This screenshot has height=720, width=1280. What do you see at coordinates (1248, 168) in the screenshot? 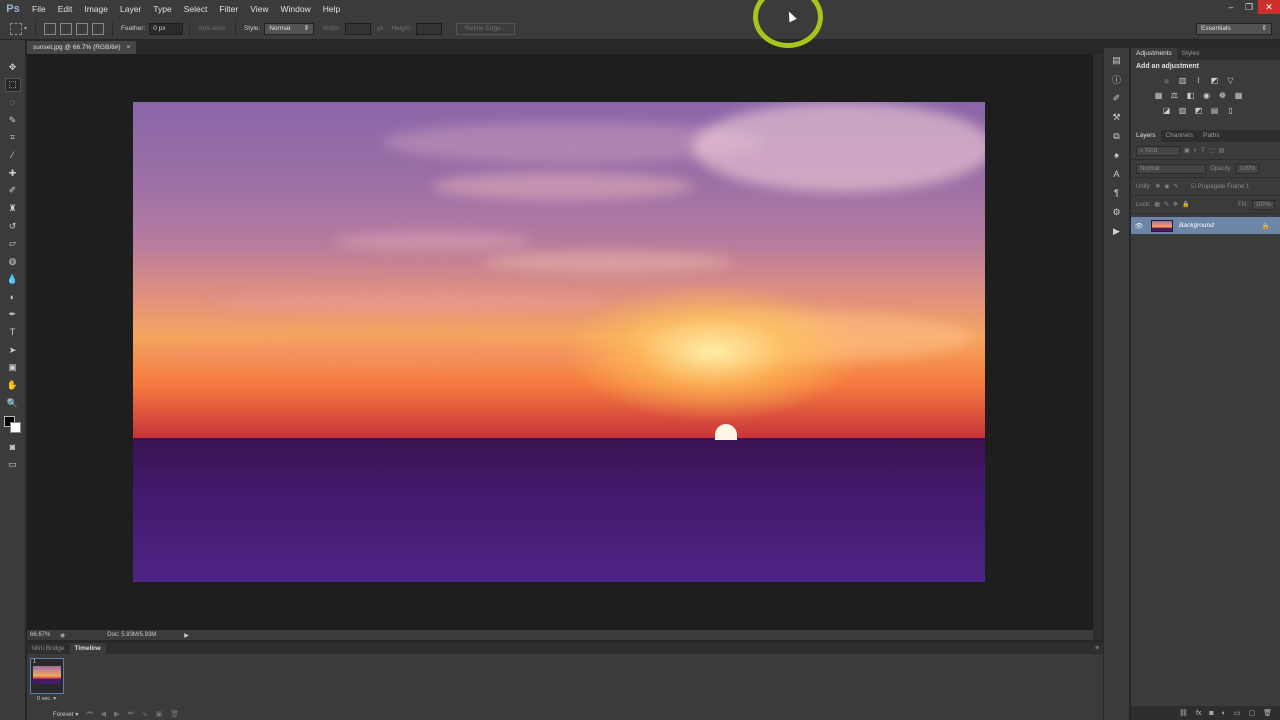
I see `opacity-input: 100%` at bounding box center [1248, 168].